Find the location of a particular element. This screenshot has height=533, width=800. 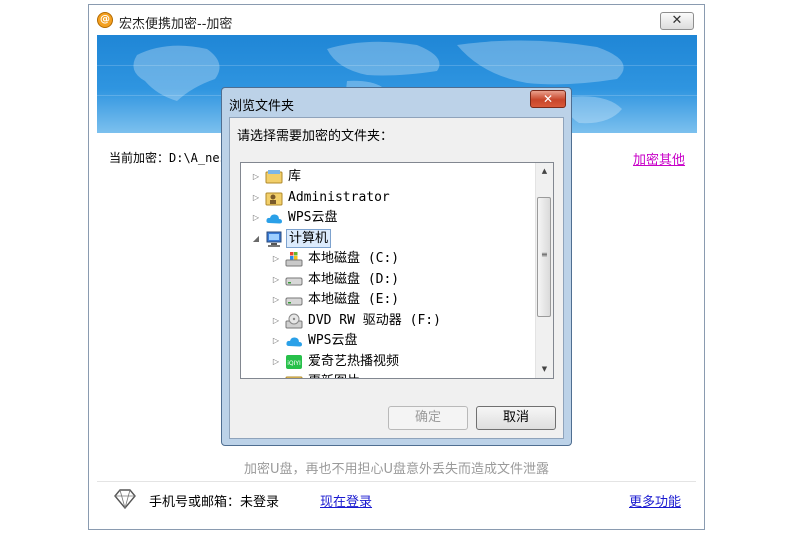

computer-icon is located at coordinates (274, 239).